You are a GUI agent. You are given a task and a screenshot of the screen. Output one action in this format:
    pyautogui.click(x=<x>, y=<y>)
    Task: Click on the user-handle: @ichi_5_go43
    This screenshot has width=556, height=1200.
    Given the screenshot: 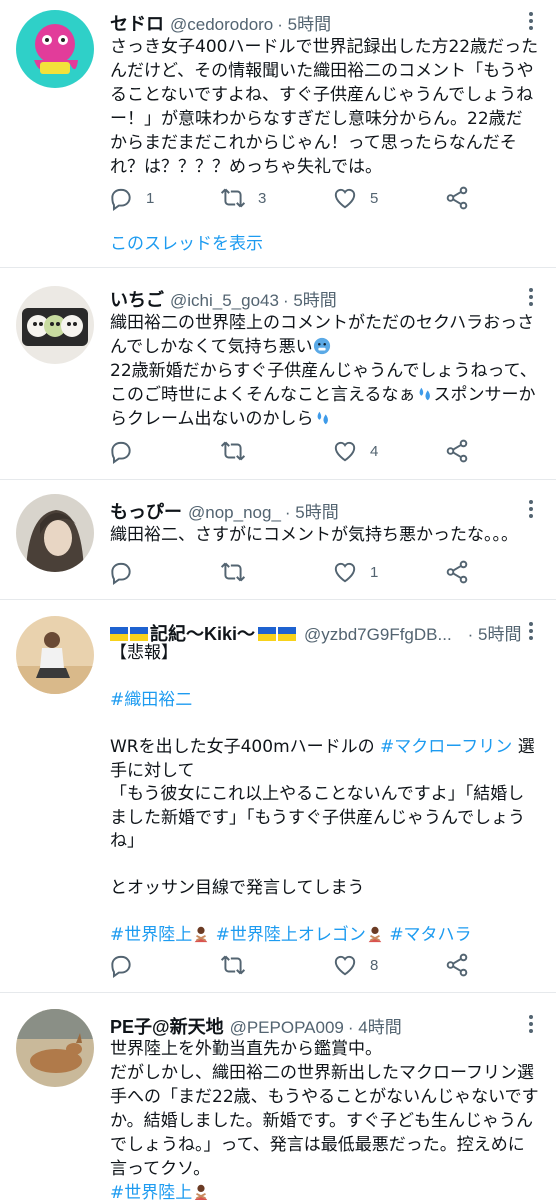 What is the action you would take?
    pyautogui.click(x=224, y=301)
    